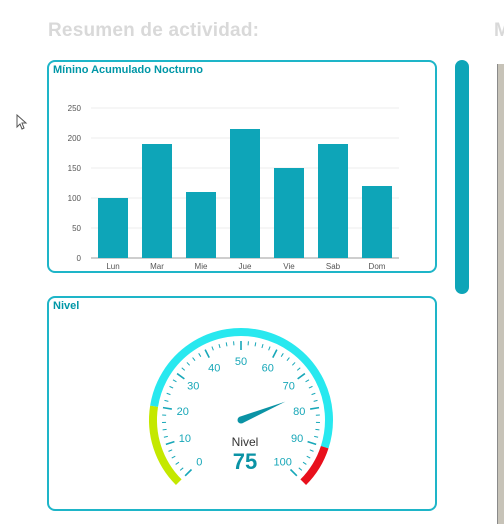 The width and height of the screenshot is (504, 532). Describe the element at coordinates (297, 439) in the screenshot. I see `gauge-tick-label: 90` at that location.